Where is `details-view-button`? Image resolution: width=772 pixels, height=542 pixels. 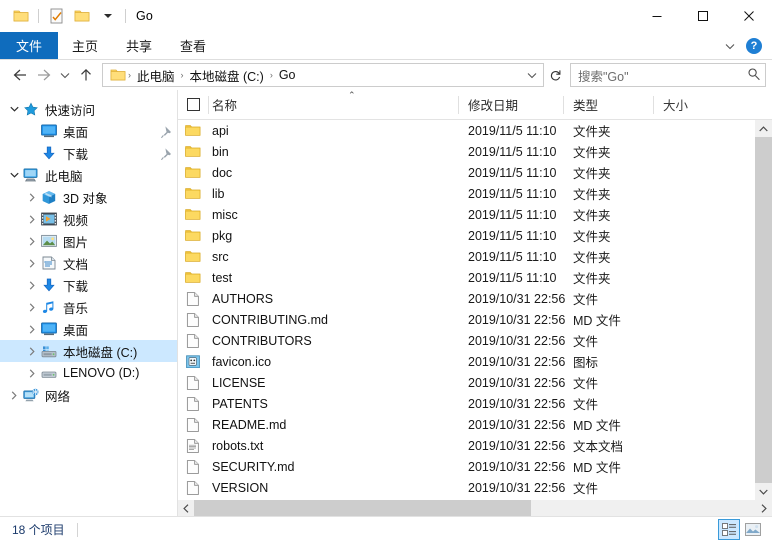 details-view-button is located at coordinates (729, 529).